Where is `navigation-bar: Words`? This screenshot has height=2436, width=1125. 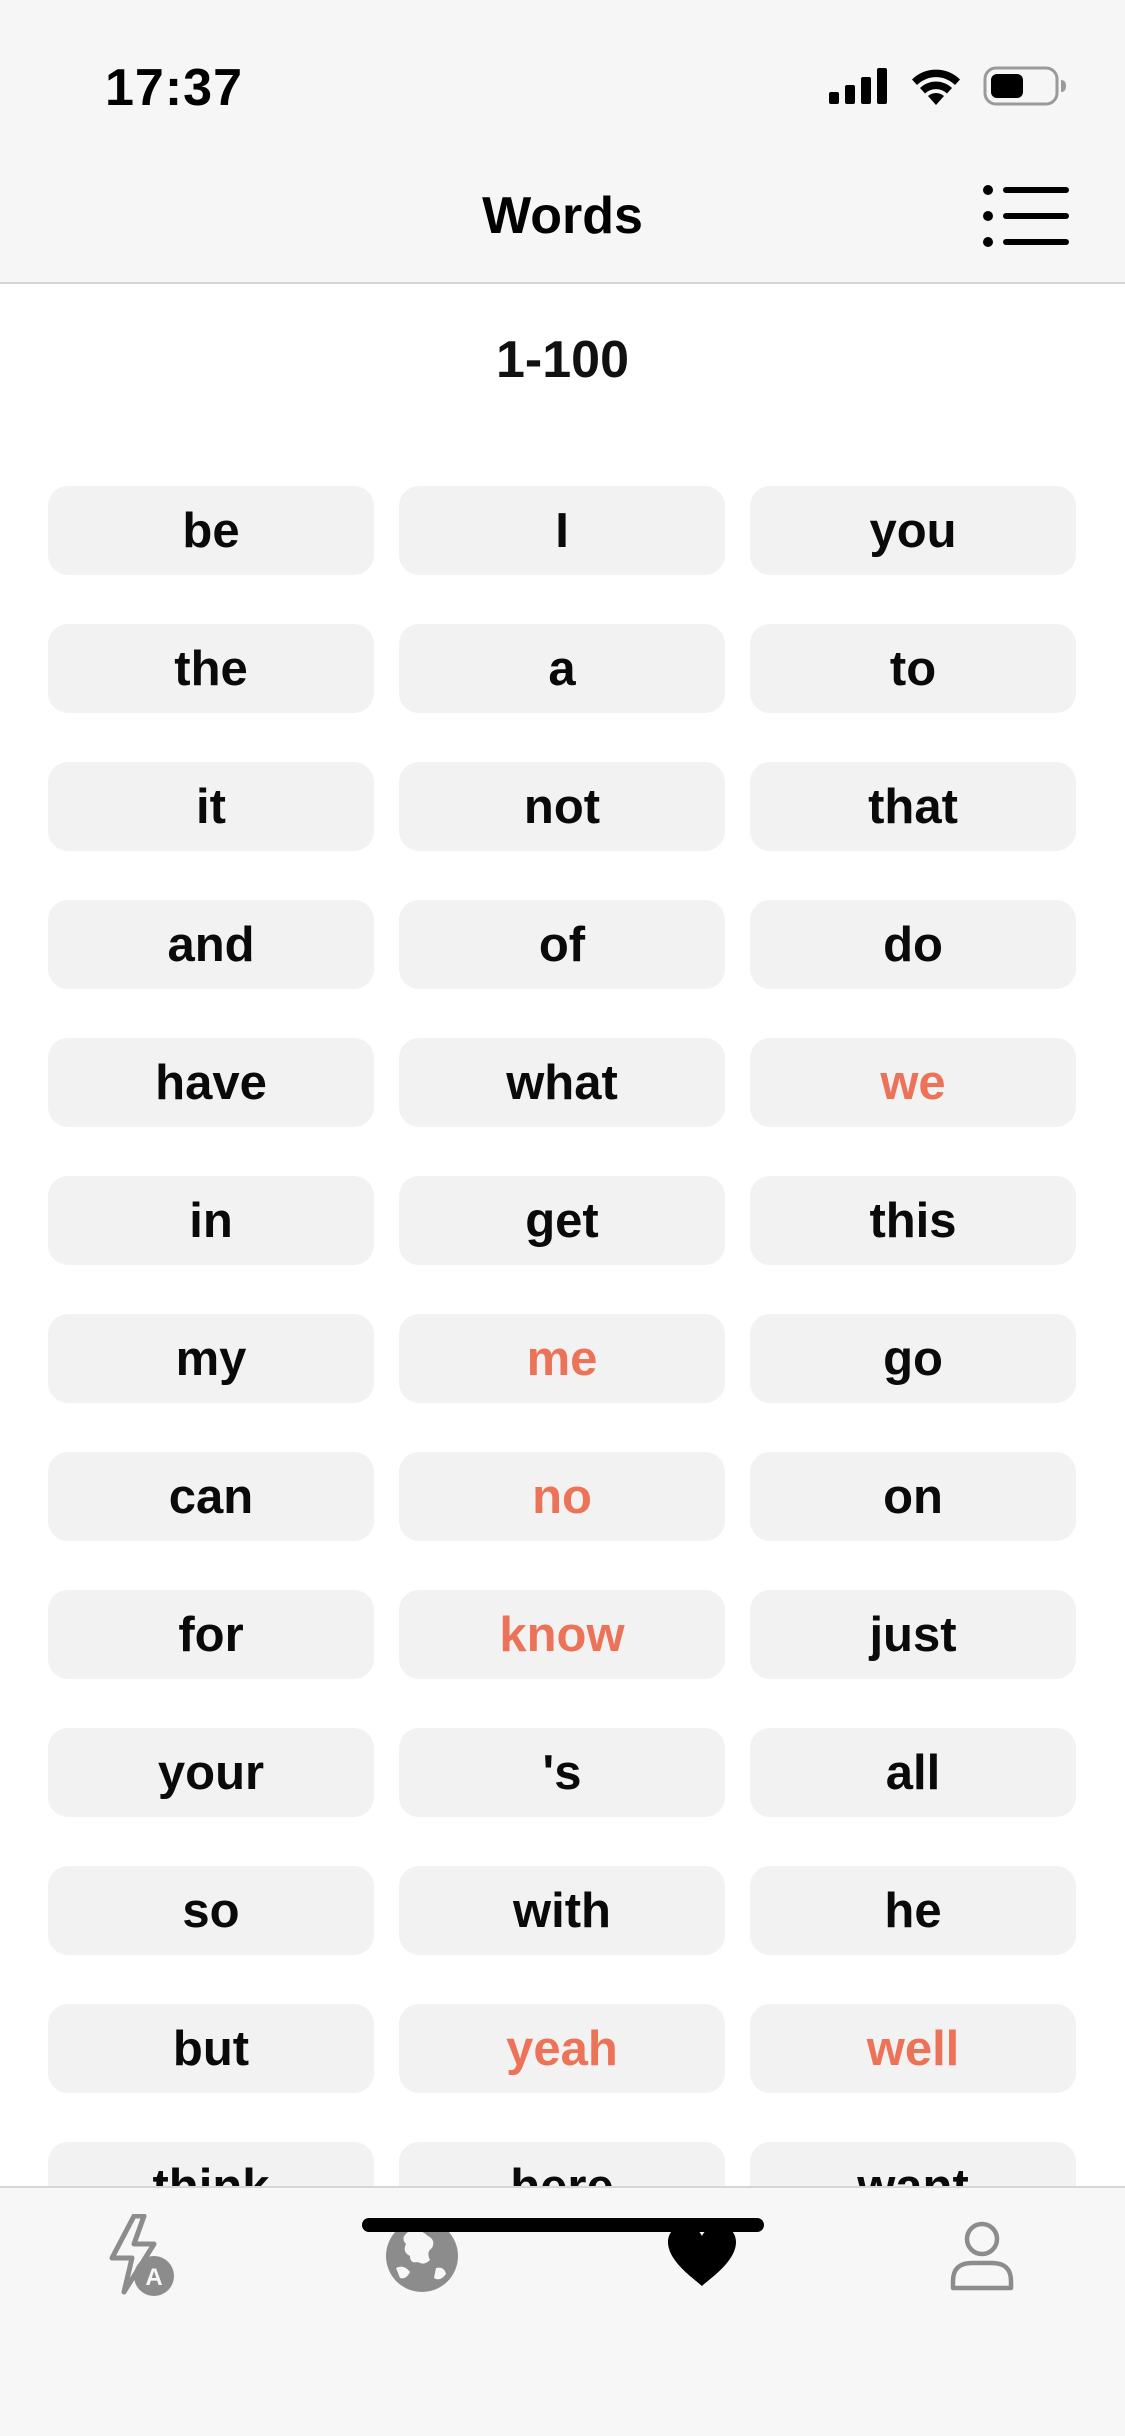
navigation-bar: Words is located at coordinates (562, 227).